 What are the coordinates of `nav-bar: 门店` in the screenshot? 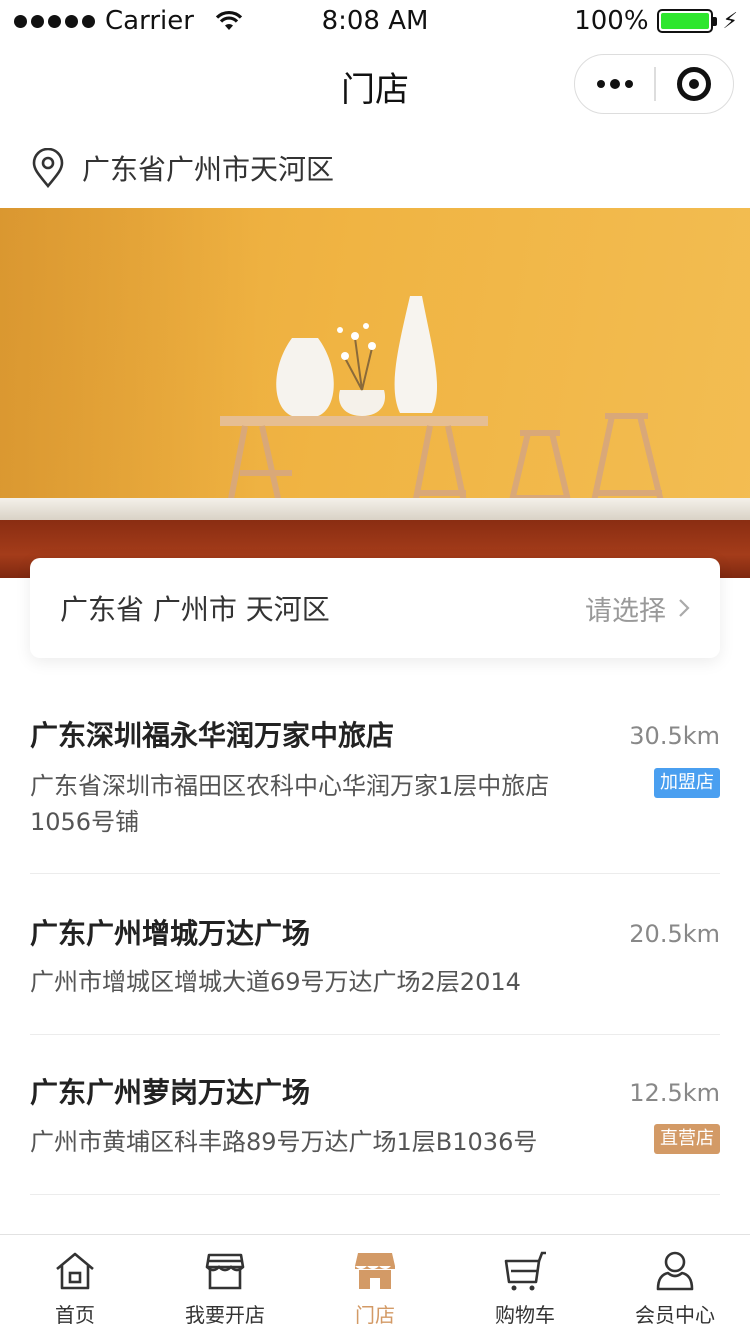 It's located at (375, 85).